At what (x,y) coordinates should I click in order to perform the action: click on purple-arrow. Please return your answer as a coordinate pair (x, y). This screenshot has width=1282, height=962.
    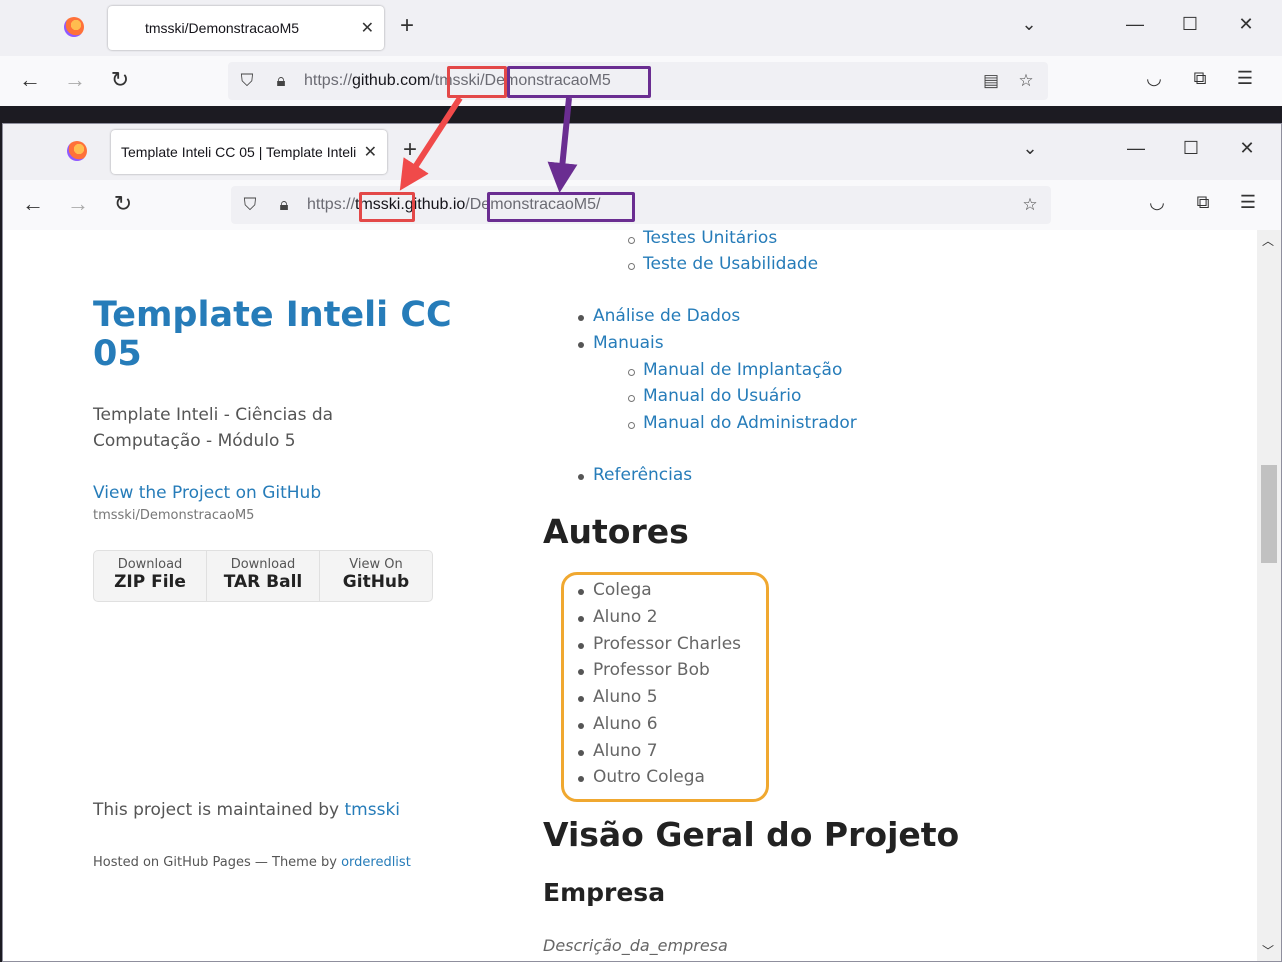
    Looking at the image, I should click on (562, 145).